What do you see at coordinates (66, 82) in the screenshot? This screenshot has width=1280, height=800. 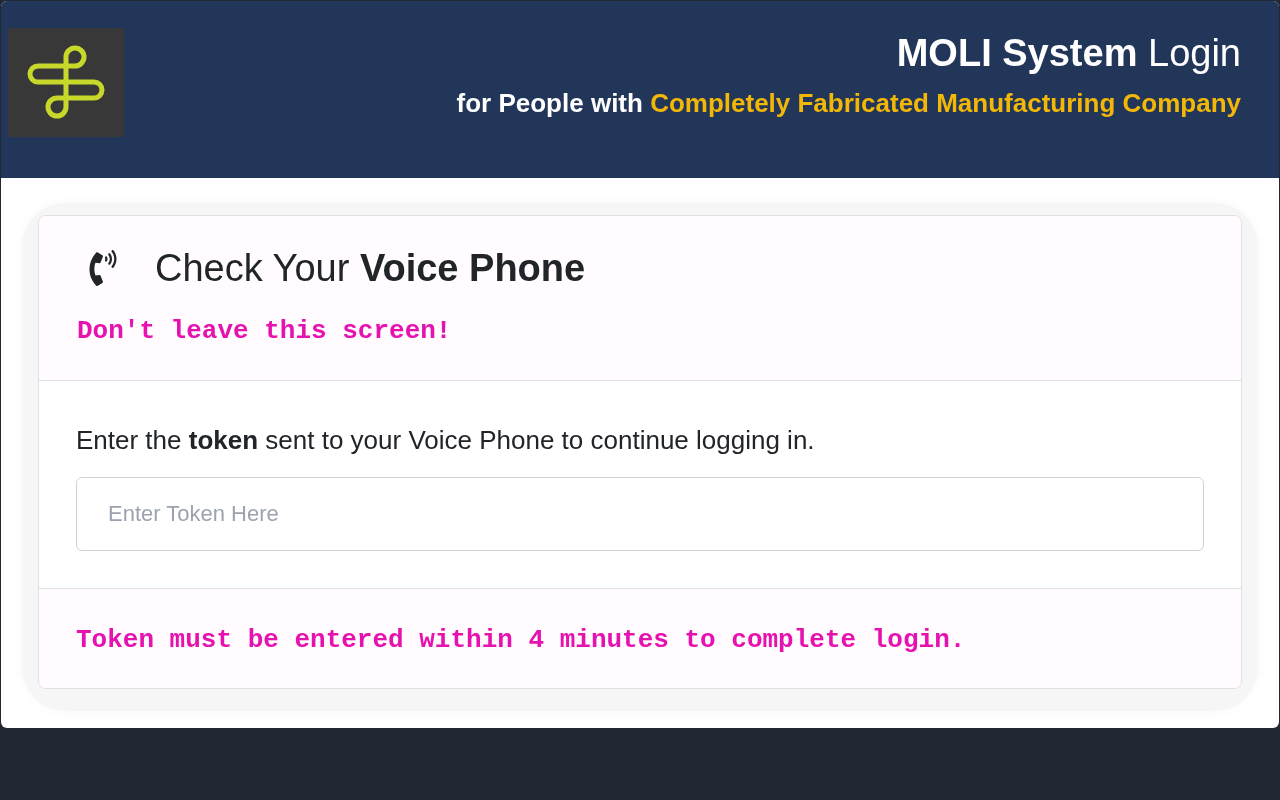 I see `logo-icon` at bounding box center [66, 82].